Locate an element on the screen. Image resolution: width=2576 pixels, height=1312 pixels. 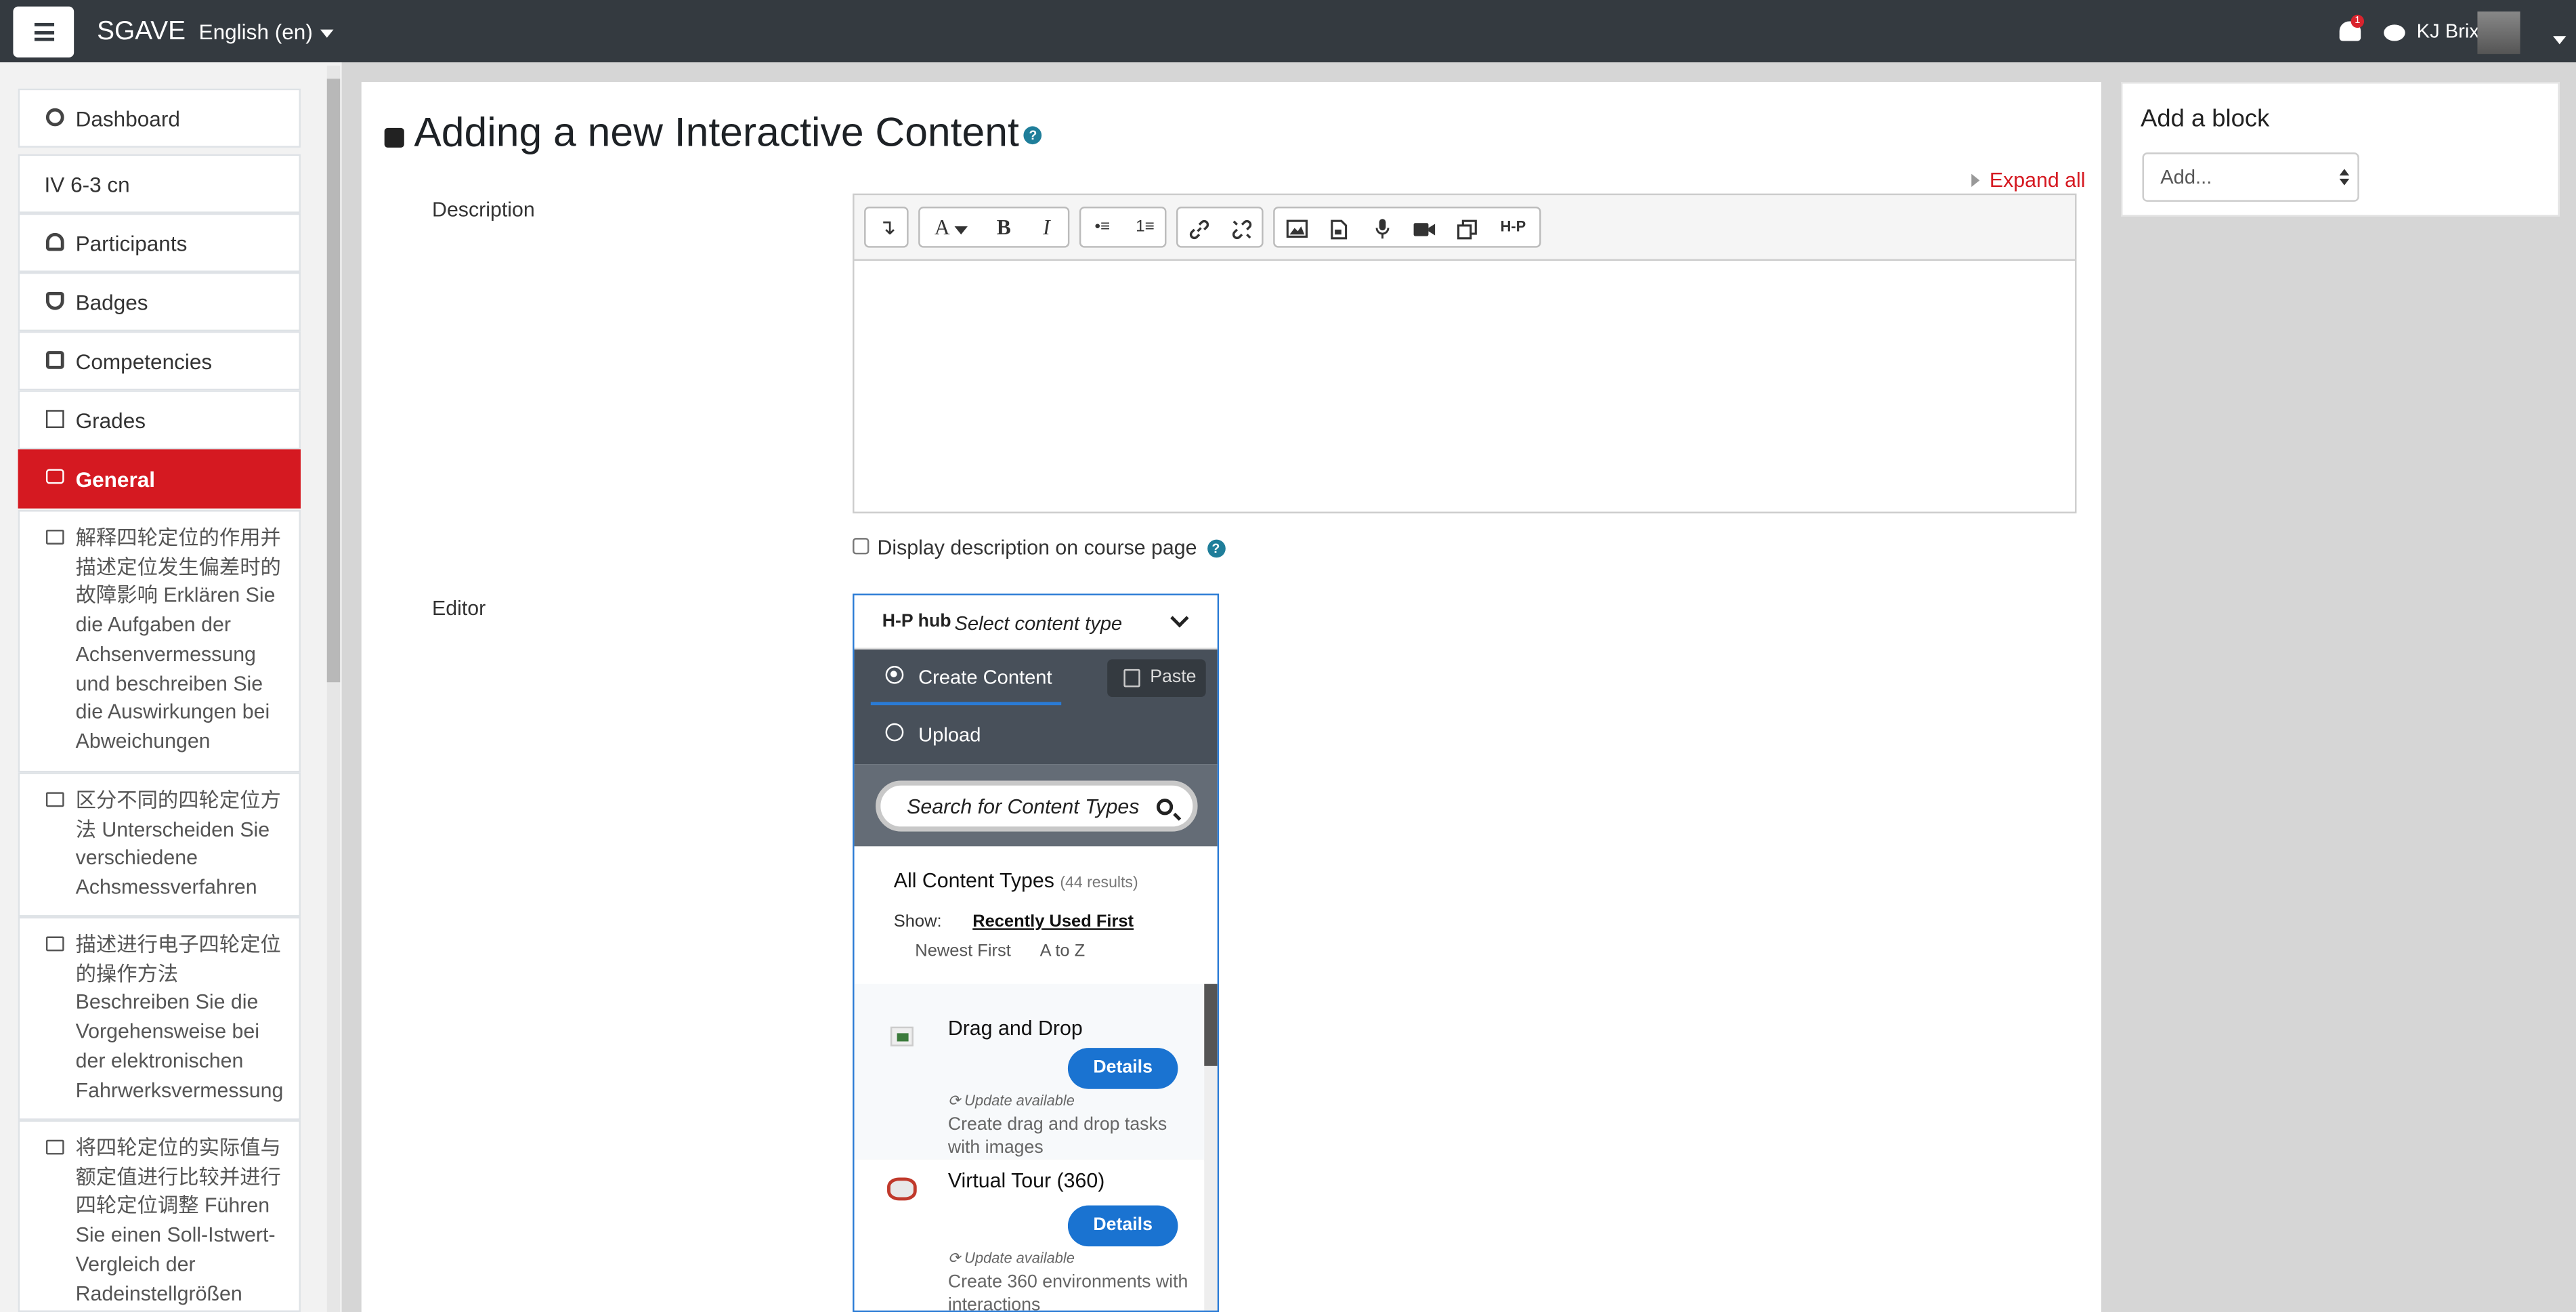
toolbar-toggle-button: ↴ is located at coordinates (887, 227).